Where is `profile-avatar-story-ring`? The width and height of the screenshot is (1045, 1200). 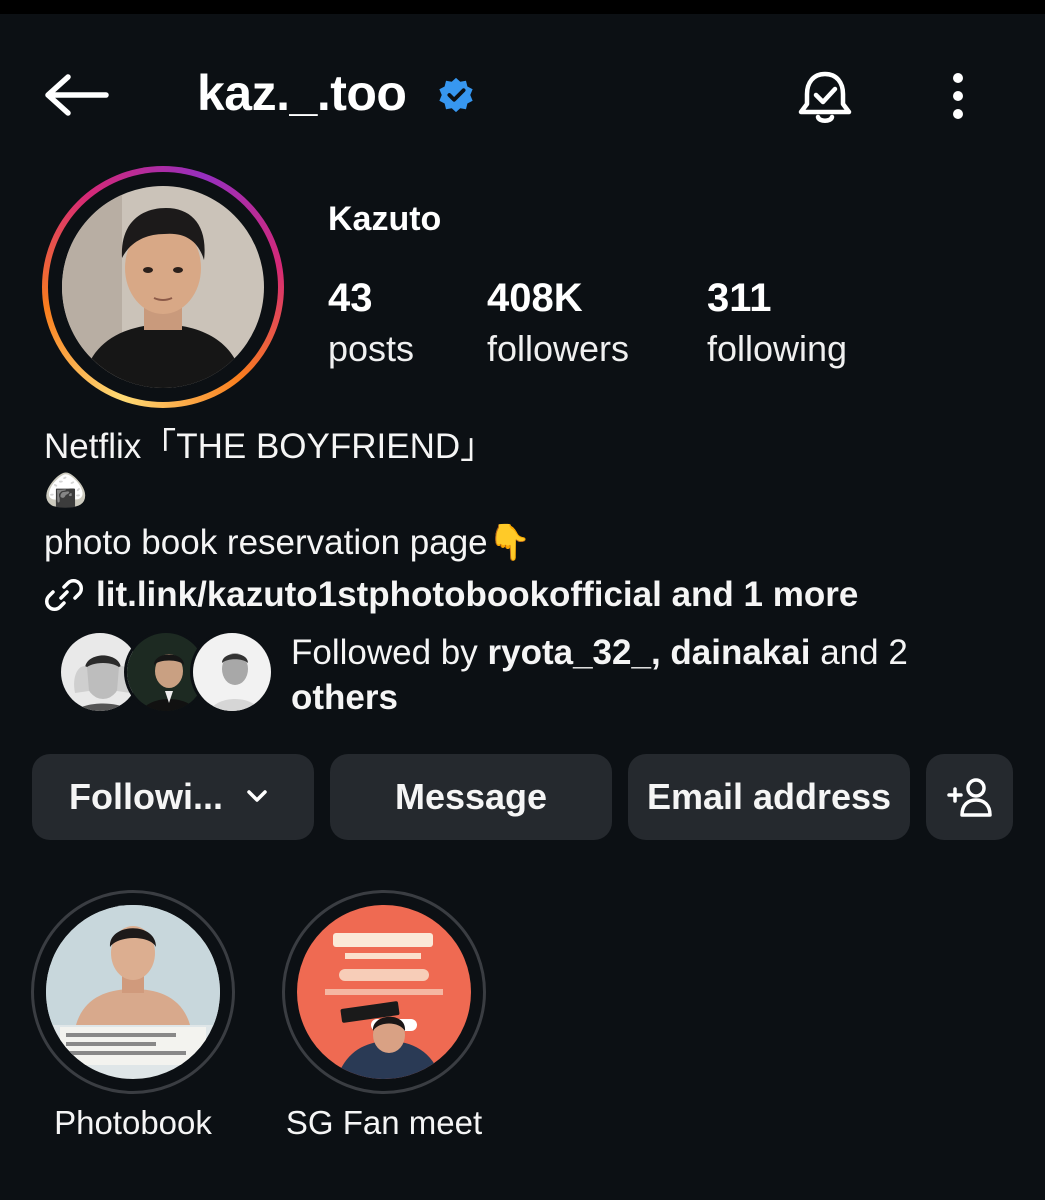 profile-avatar-story-ring is located at coordinates (163, 287).